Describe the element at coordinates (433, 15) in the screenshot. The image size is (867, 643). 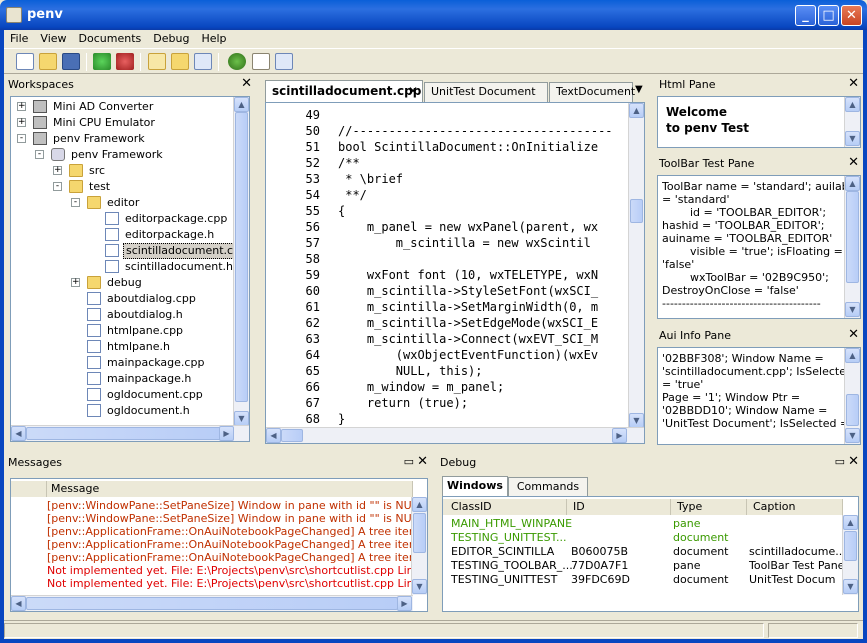
I see `title-bar` at that location.